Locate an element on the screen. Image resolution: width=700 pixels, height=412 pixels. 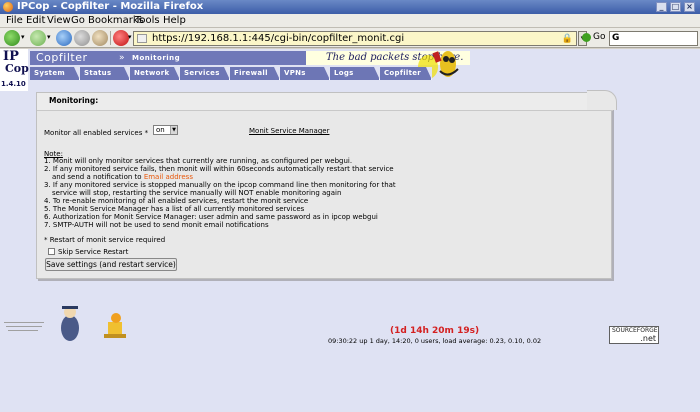
tab-status: Status is located at coordinates (105, 73).